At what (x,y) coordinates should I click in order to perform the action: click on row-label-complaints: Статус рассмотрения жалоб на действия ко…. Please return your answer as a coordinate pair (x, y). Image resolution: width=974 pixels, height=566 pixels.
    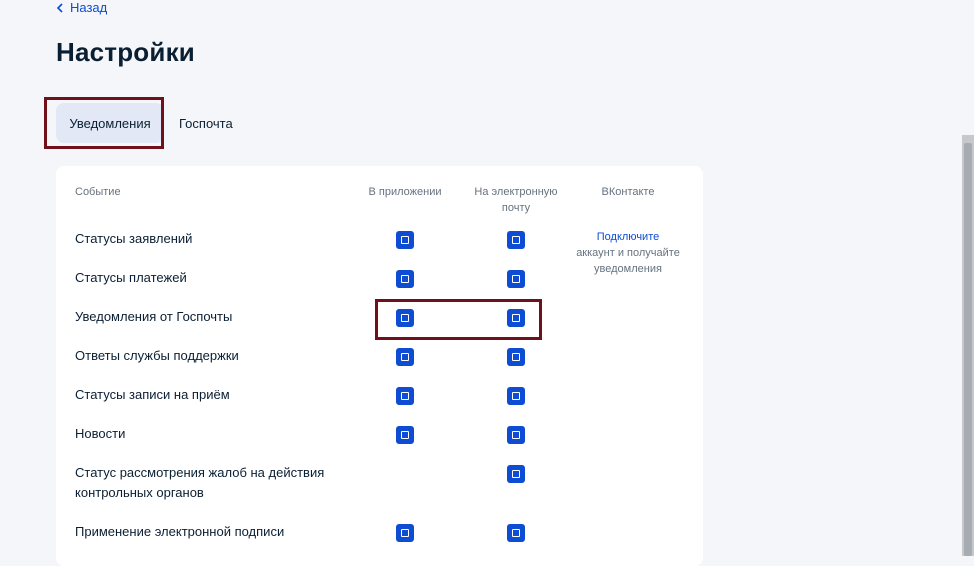
    Looking at the image, I should click on (199, 483).